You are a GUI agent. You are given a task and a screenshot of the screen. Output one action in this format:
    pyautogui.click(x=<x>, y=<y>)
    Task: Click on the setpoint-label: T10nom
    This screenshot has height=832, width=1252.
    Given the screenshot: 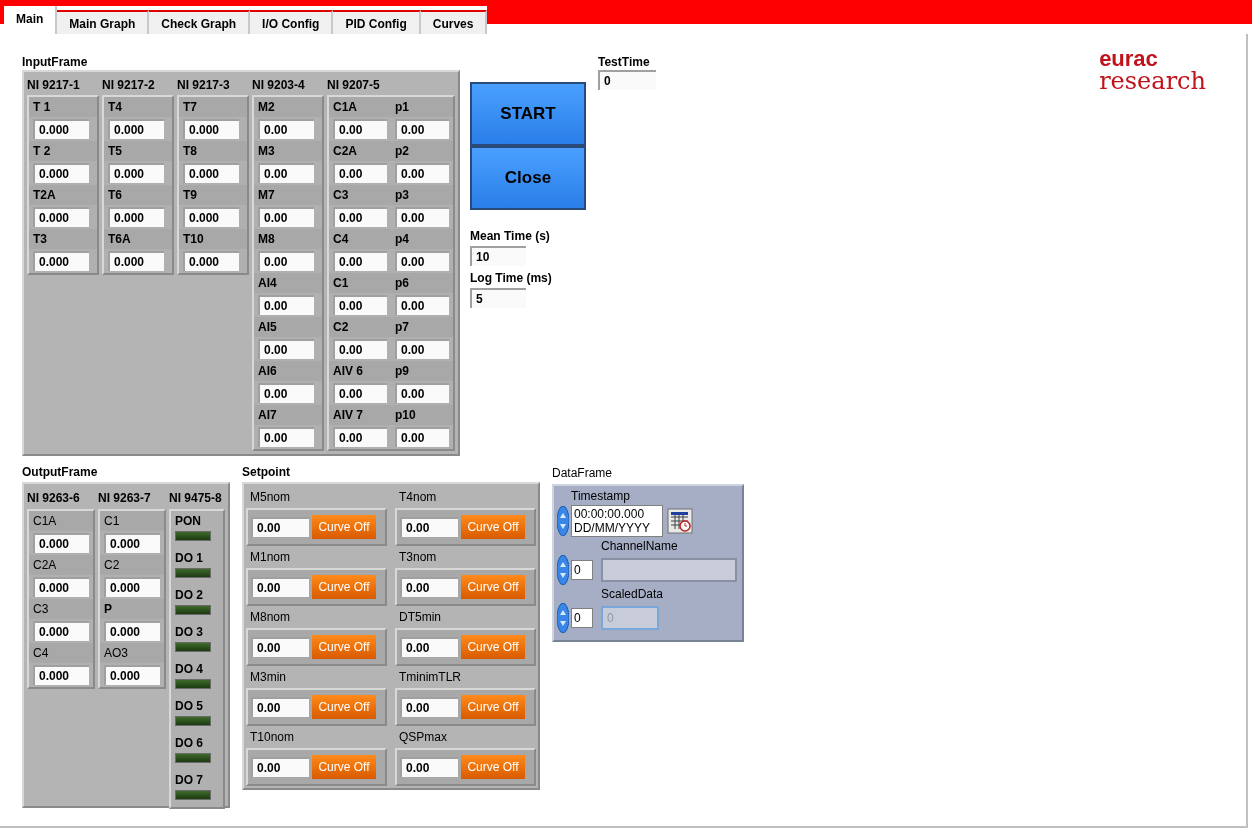 What is the action you would take?
    pyautogui.click(x=272, y=737)
    